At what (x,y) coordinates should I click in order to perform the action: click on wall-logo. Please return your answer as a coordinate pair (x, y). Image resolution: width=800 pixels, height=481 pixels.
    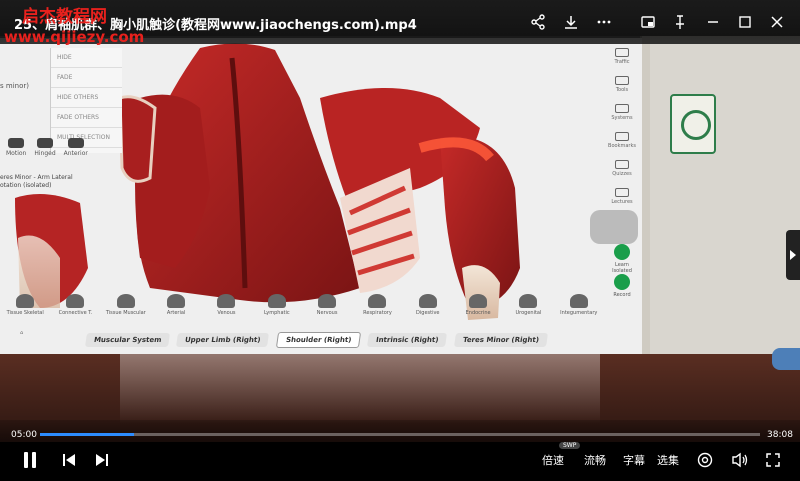
    Looking at the image, I should click on (693, 124).